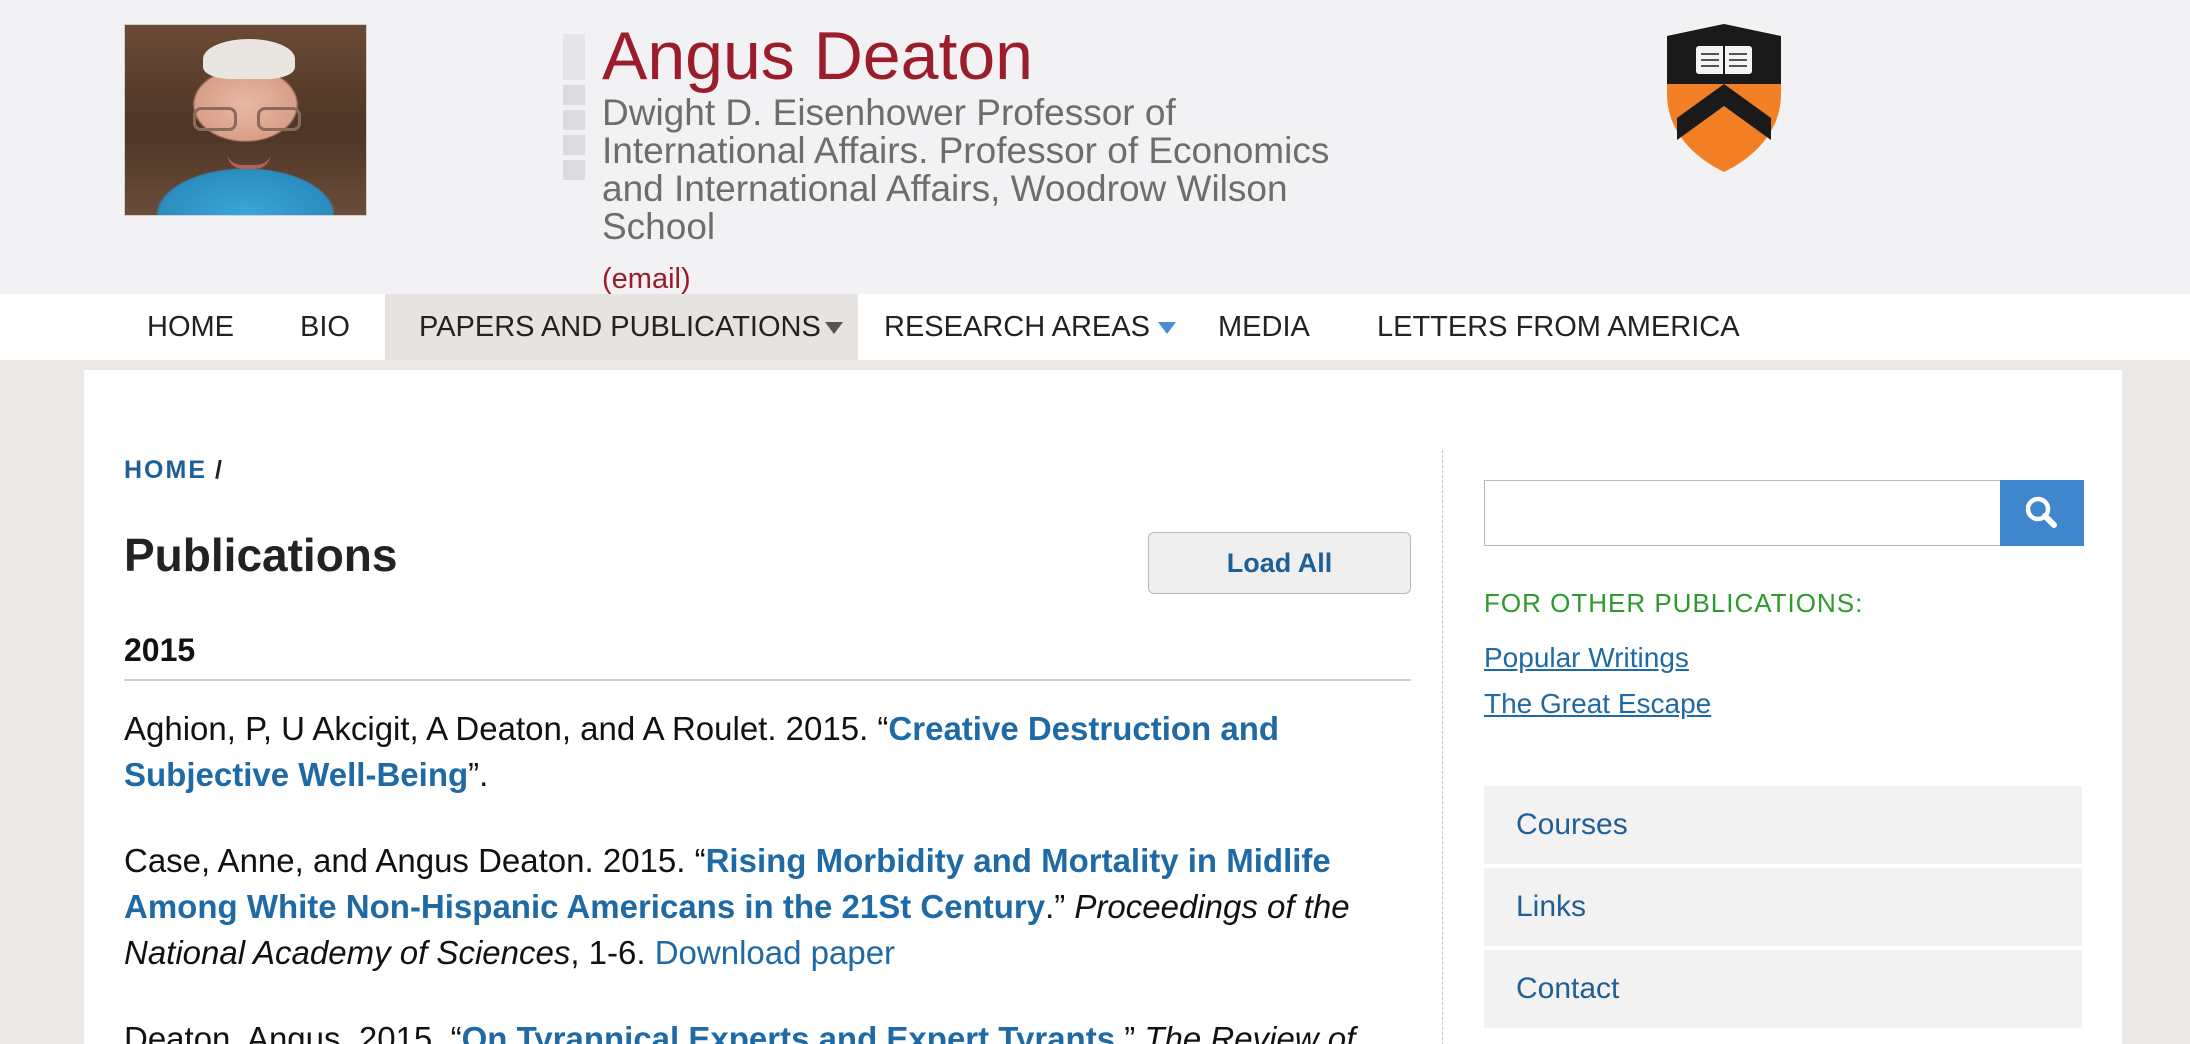 The width and height of the screenshot is (2190, 1044). Describe the element at coordinates (788, 1032) in the screenshot. I see `pub-title-link: On Tyrannical Experts and Expert Tyrants` at that location.